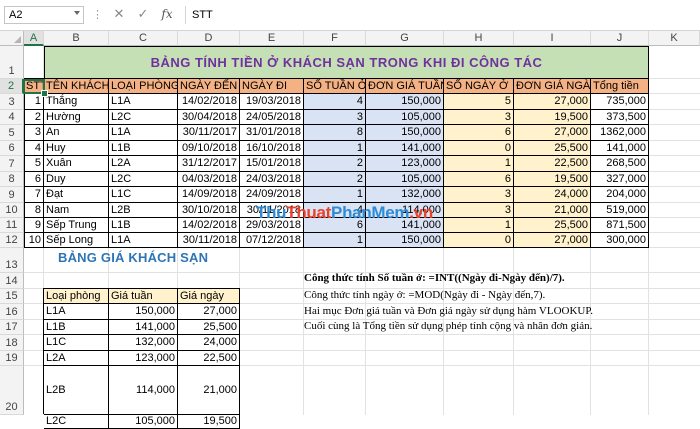 Image resolution: width=700 pixels, height=429 pixels. What do you see at coordinates (76, 422) in the screenshot?
I see `price-cell: L2C` at bounding box center [76, 422].